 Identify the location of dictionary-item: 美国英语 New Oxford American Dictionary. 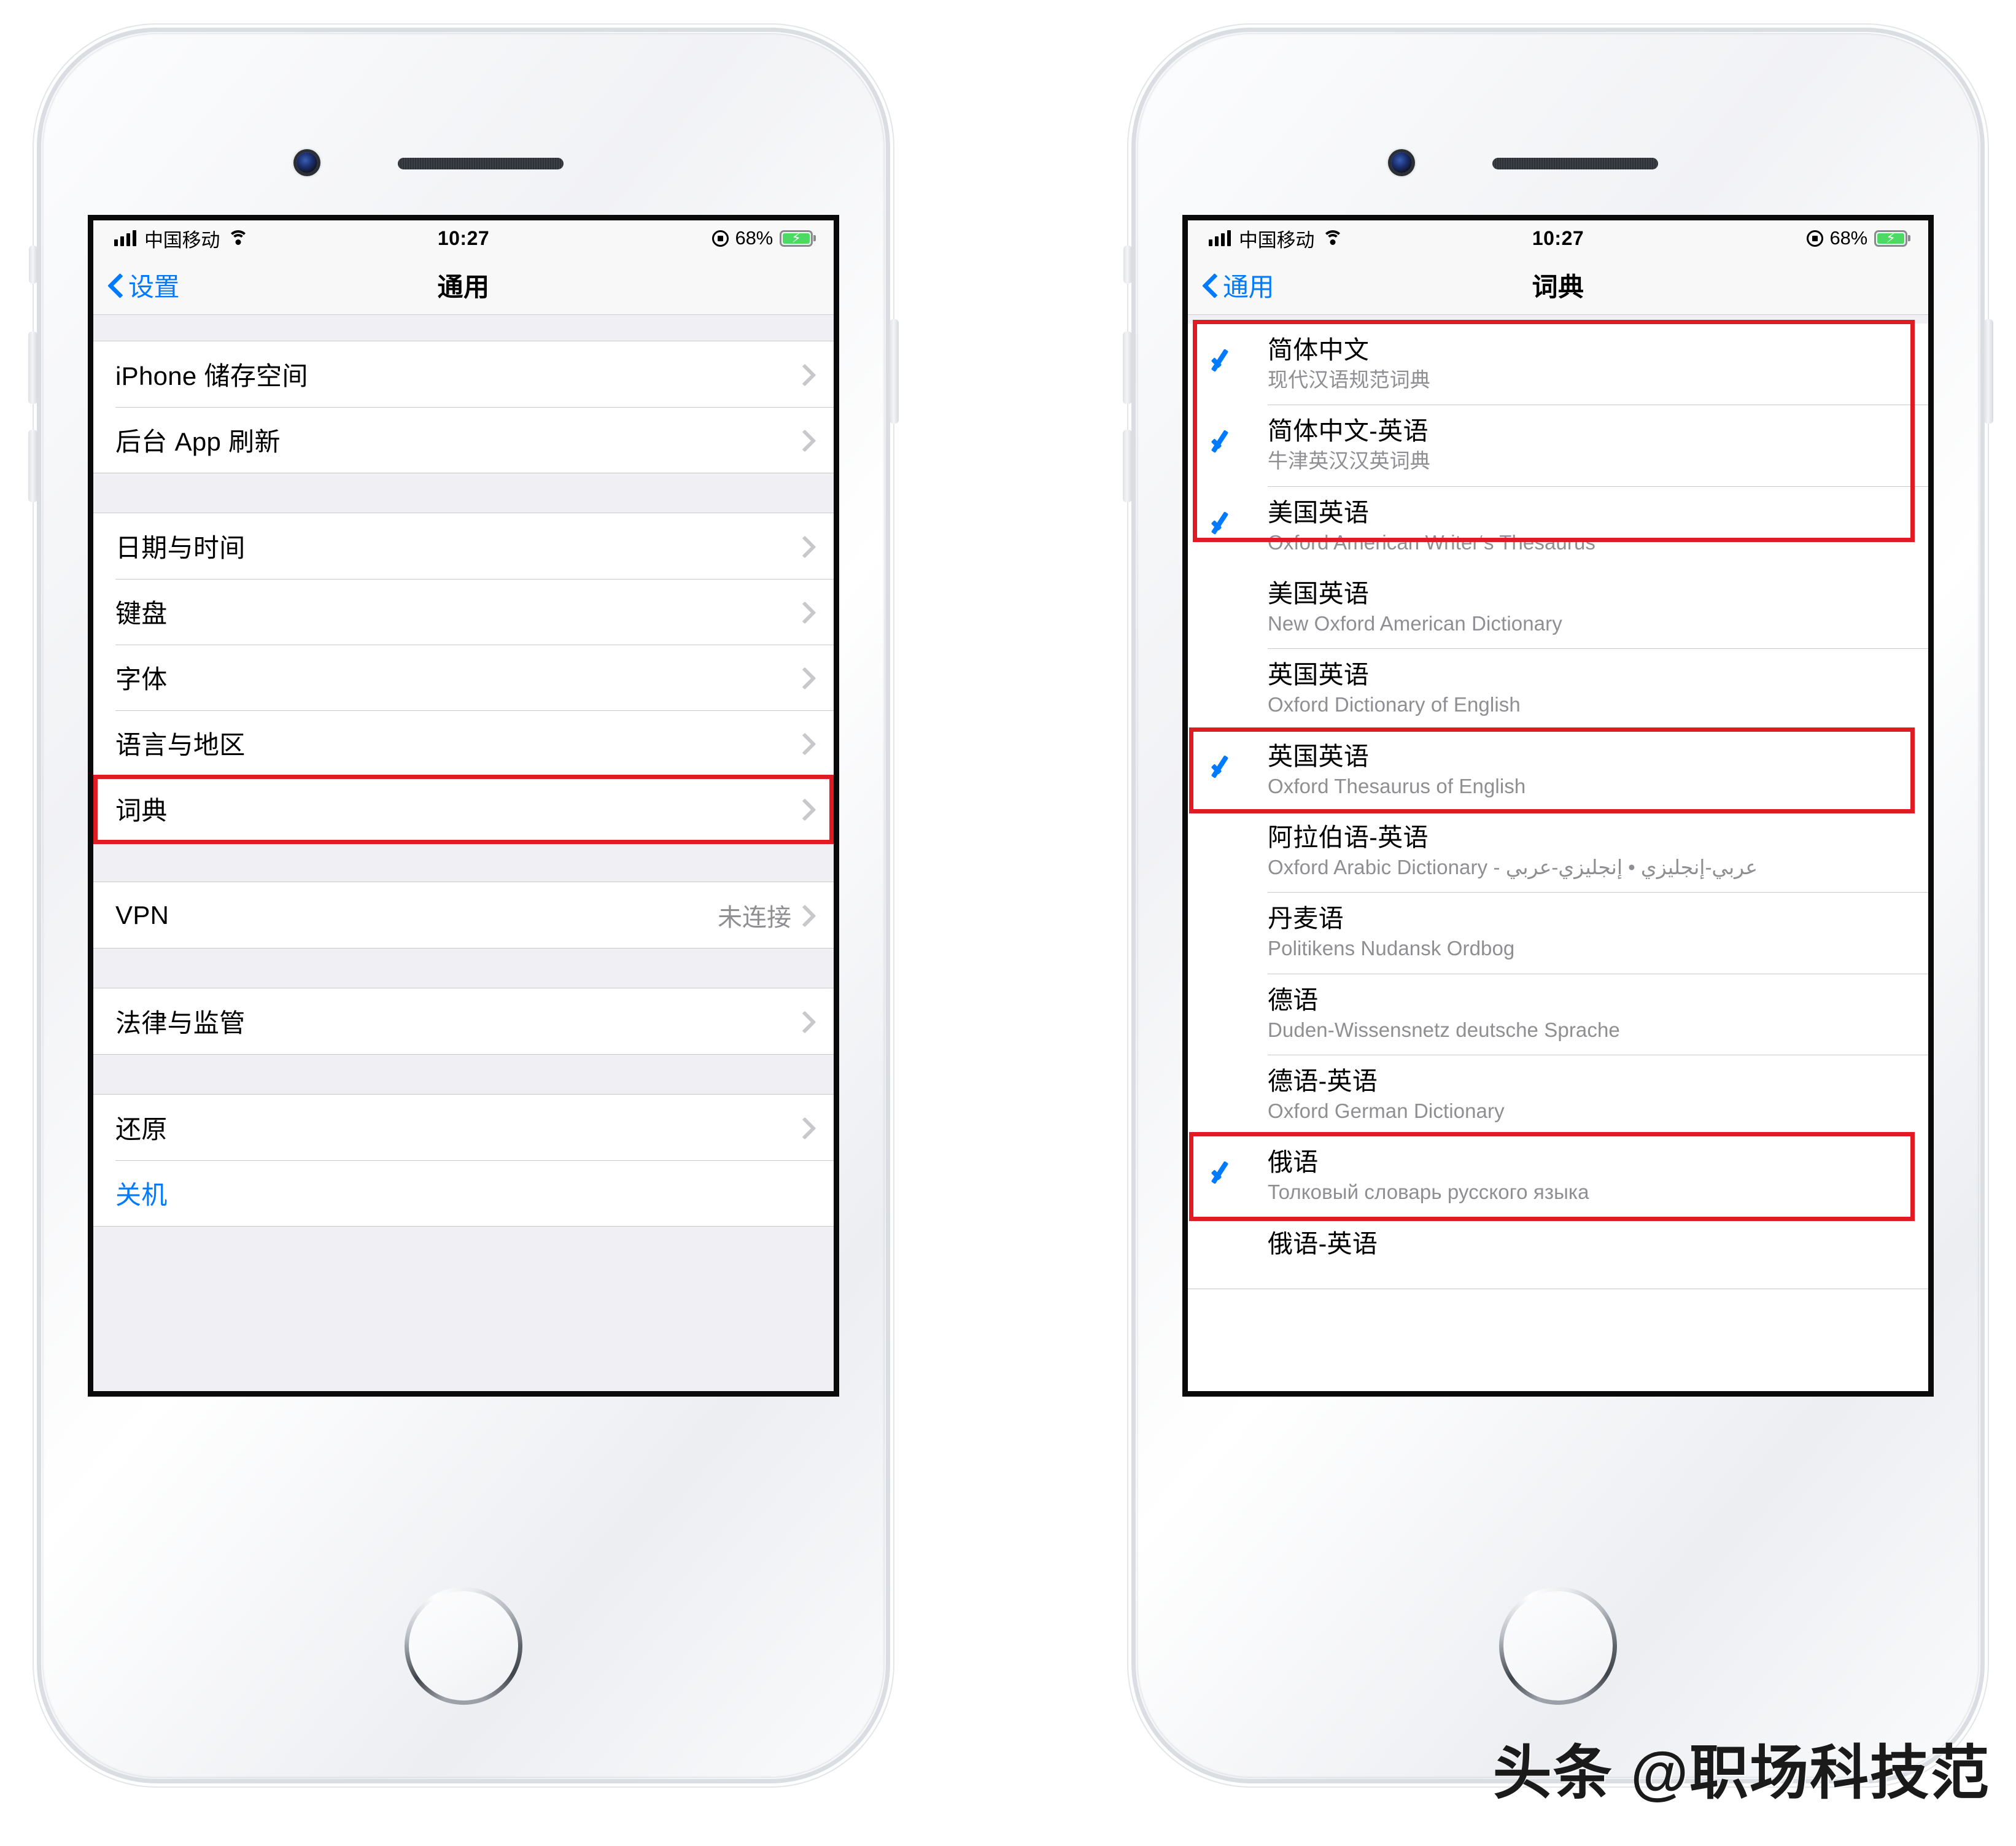
(1558, 608).